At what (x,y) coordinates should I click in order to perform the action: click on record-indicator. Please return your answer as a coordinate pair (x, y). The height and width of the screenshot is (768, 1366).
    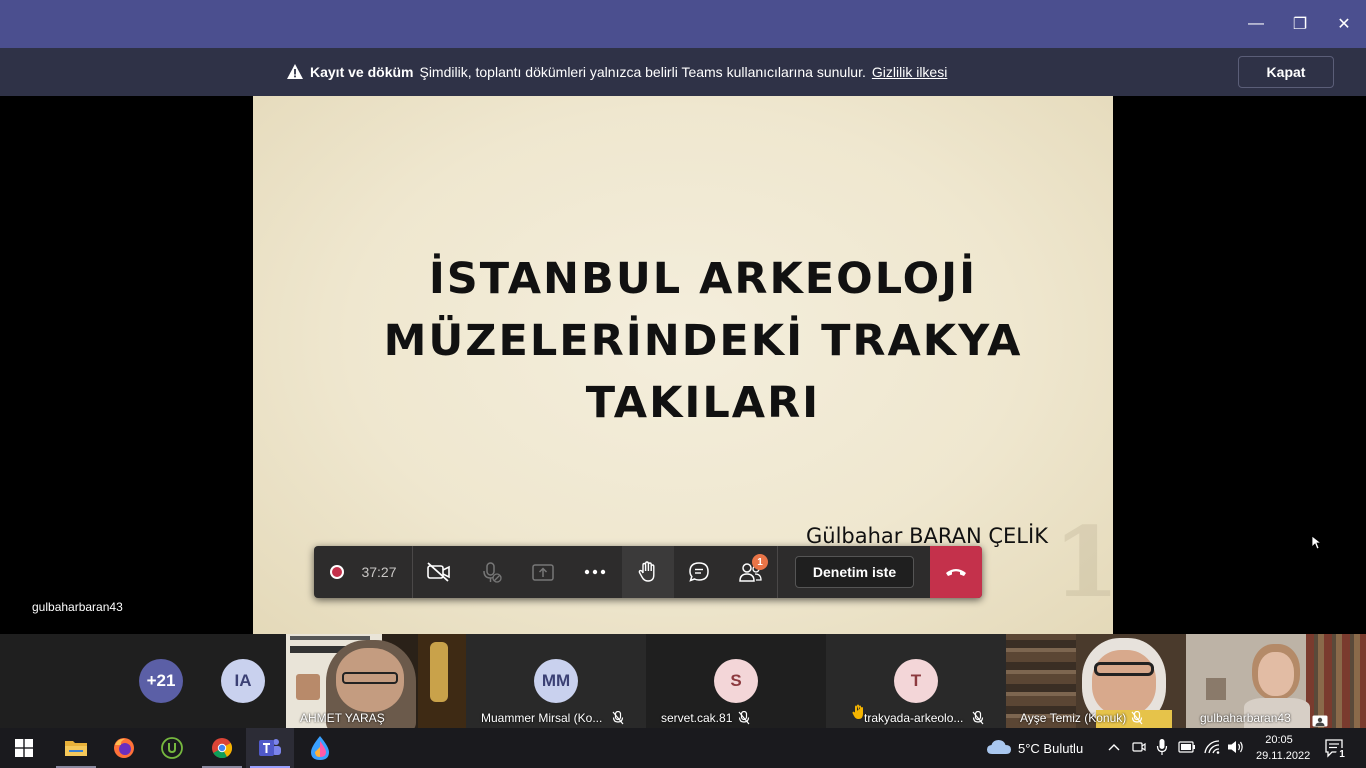
    Looking at the image, I should click on (337, 572).